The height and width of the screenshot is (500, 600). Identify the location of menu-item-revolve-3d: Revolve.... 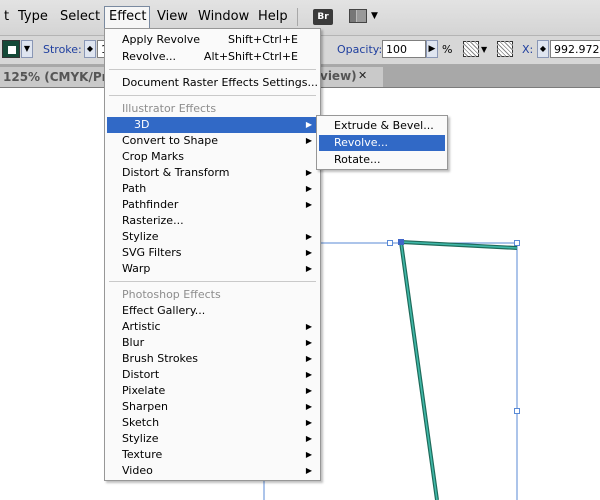
(382, 143).